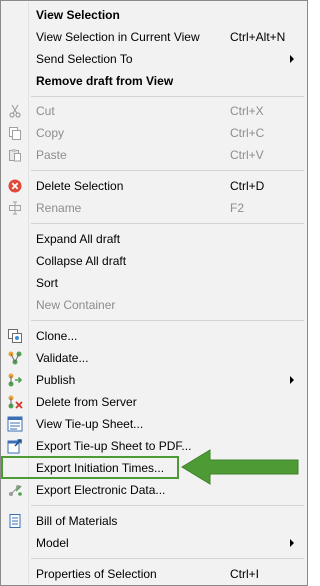 Image resolution: width=320 pixels, height=586 pixels. What do you see at coordinates (15, 380) in the screenshot?
I see `publish-icon` at bounding box center [15, 380].